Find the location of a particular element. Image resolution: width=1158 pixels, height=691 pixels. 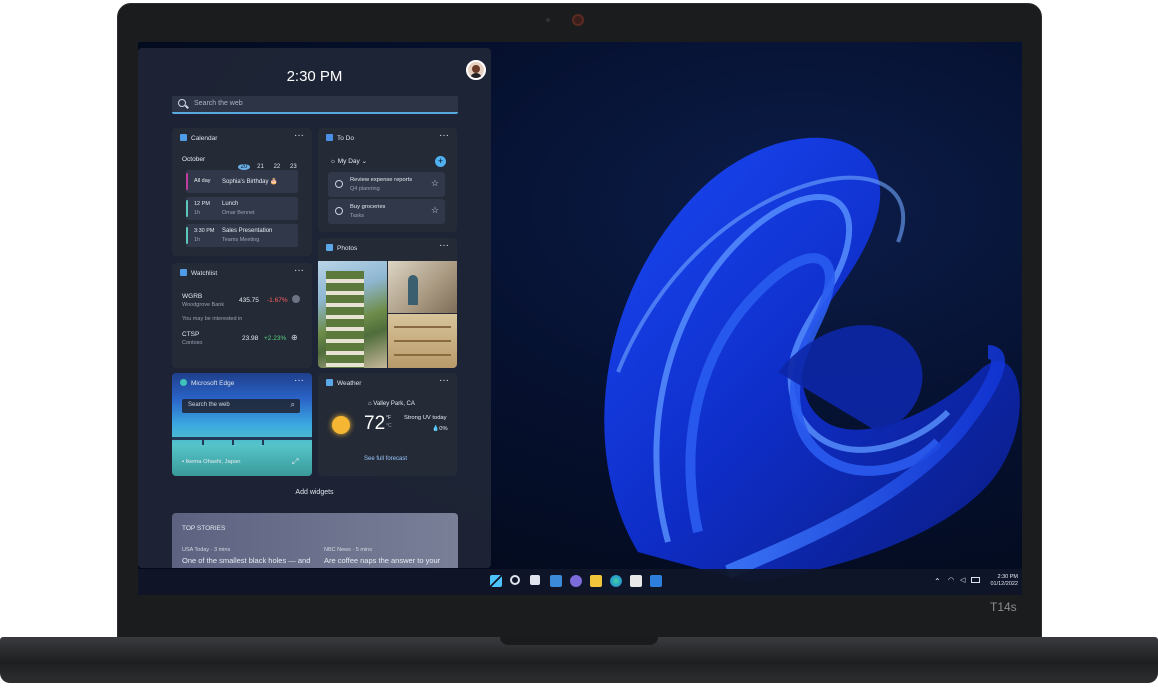

edge-search-input: Search the web ⌕ is located at coordinates (241, 406).